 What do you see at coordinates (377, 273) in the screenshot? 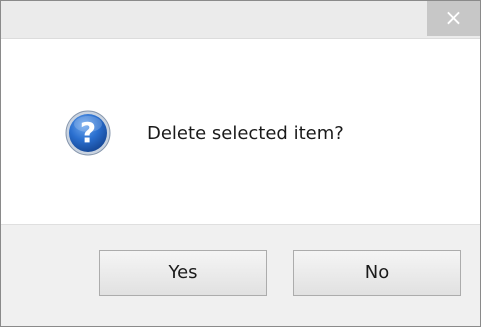
I see `no-button: No` at bounding box center [377, 273].